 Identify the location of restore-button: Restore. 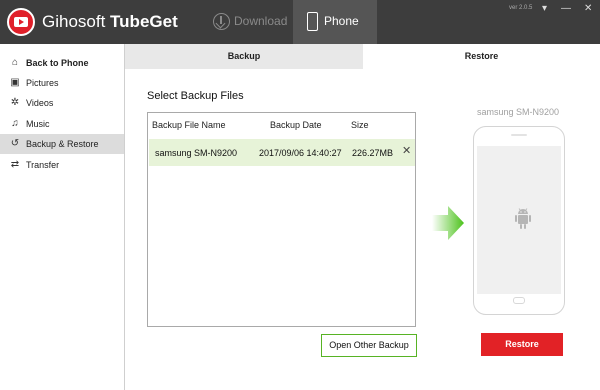
(522, 344).